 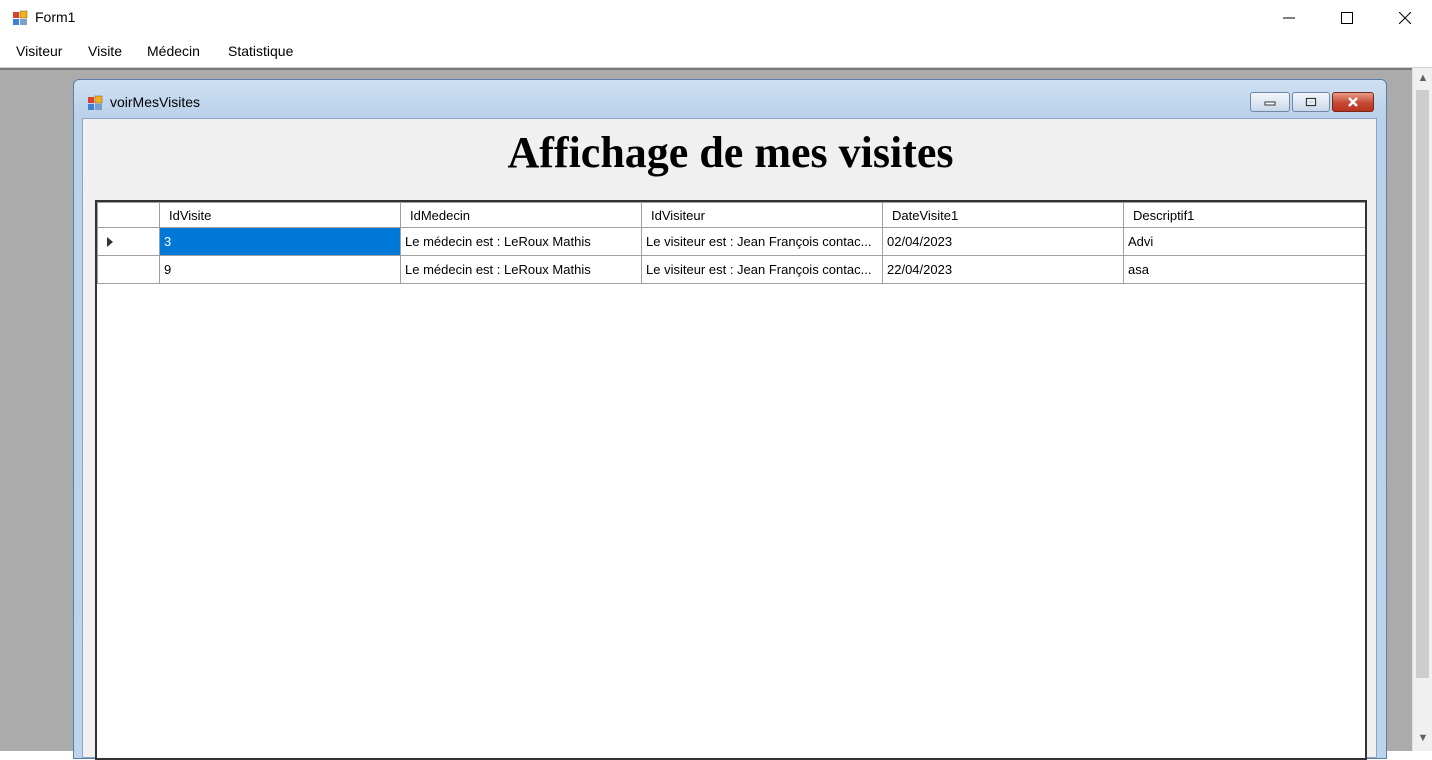 I want to click on column-header-idvisiteur: IdVisiteur, so click(x=762, y=215).